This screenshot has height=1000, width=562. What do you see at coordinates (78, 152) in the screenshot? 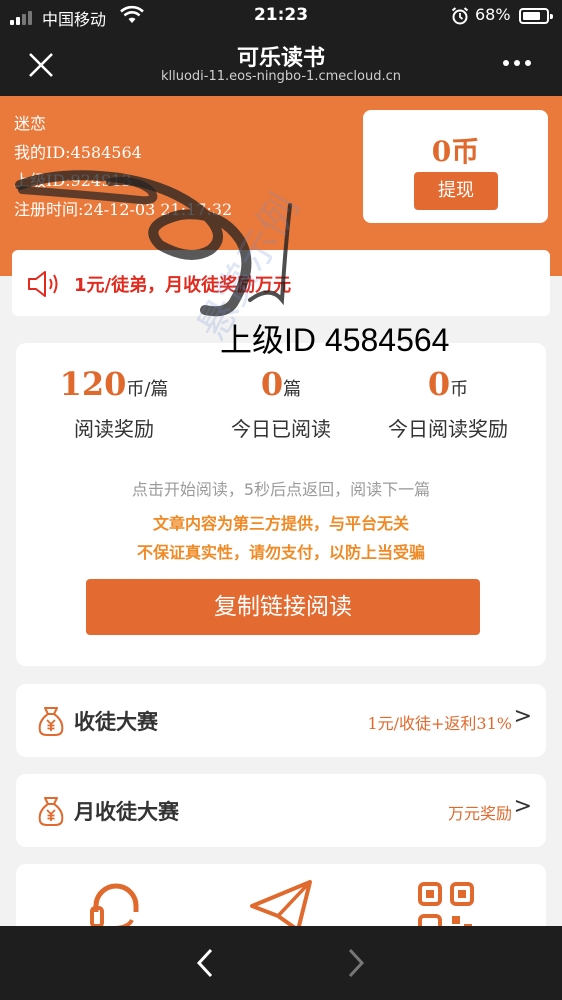
I see `my-id: 我的ID:4584564` at bounding box center [78, 152].